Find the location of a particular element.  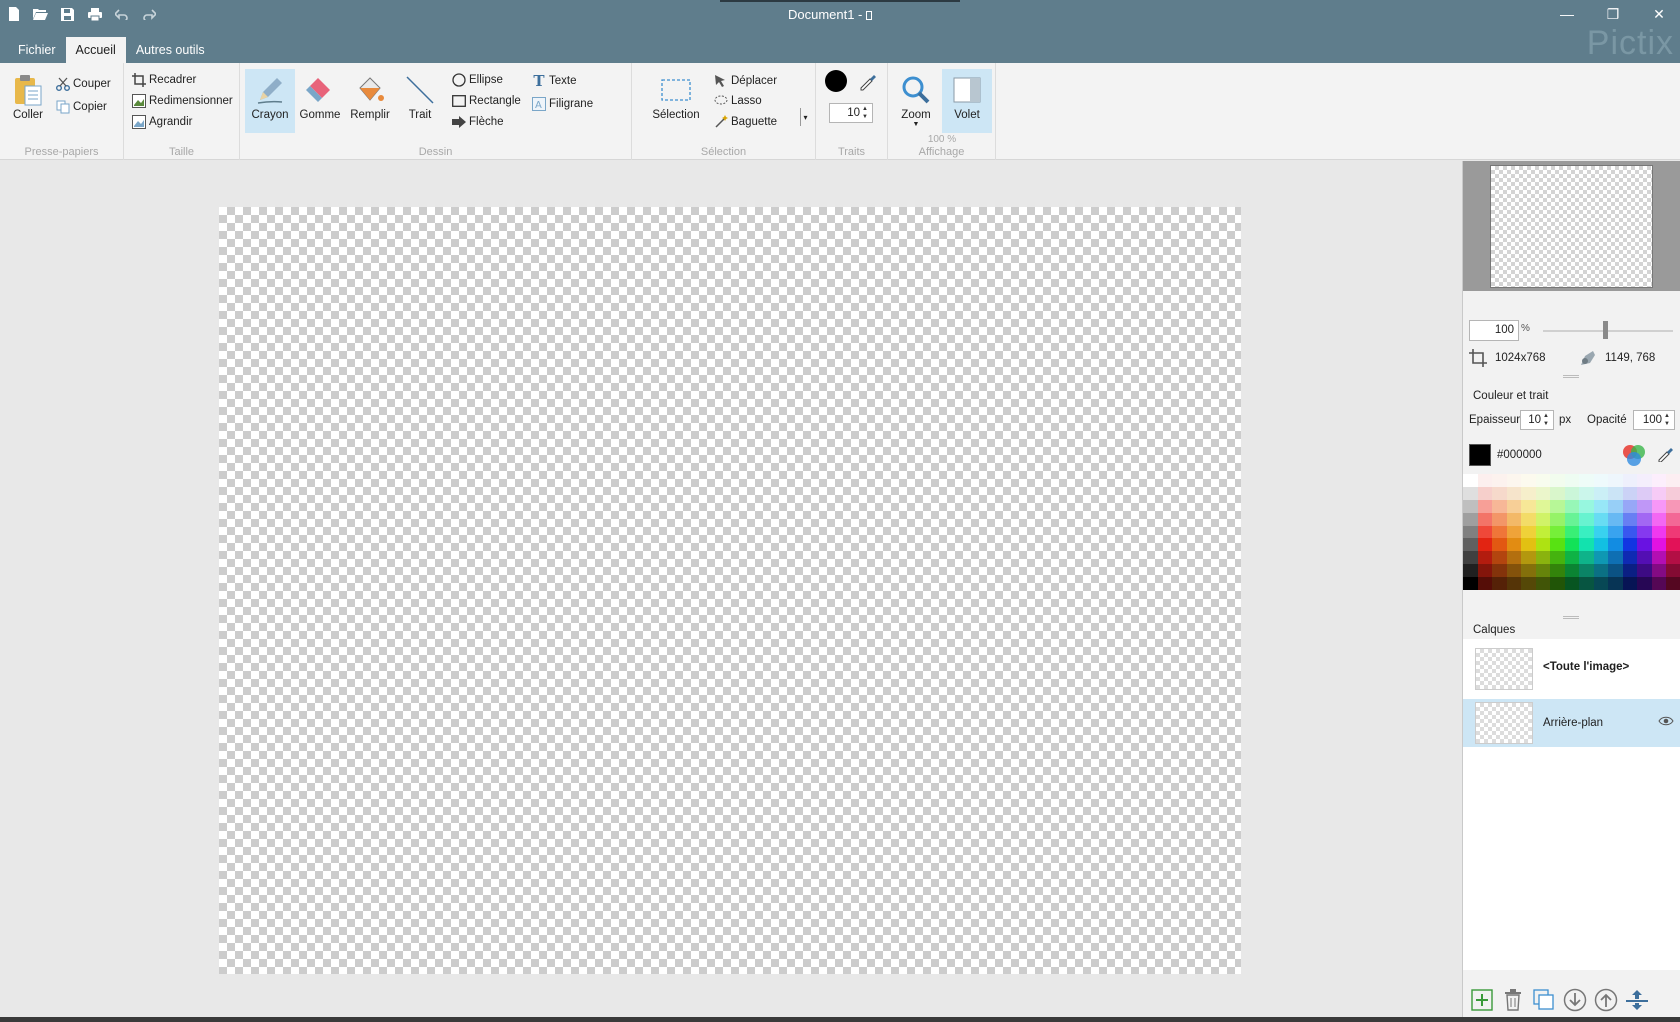

tab-autres-outils: Autres outils is located at coordinates (170, 50).